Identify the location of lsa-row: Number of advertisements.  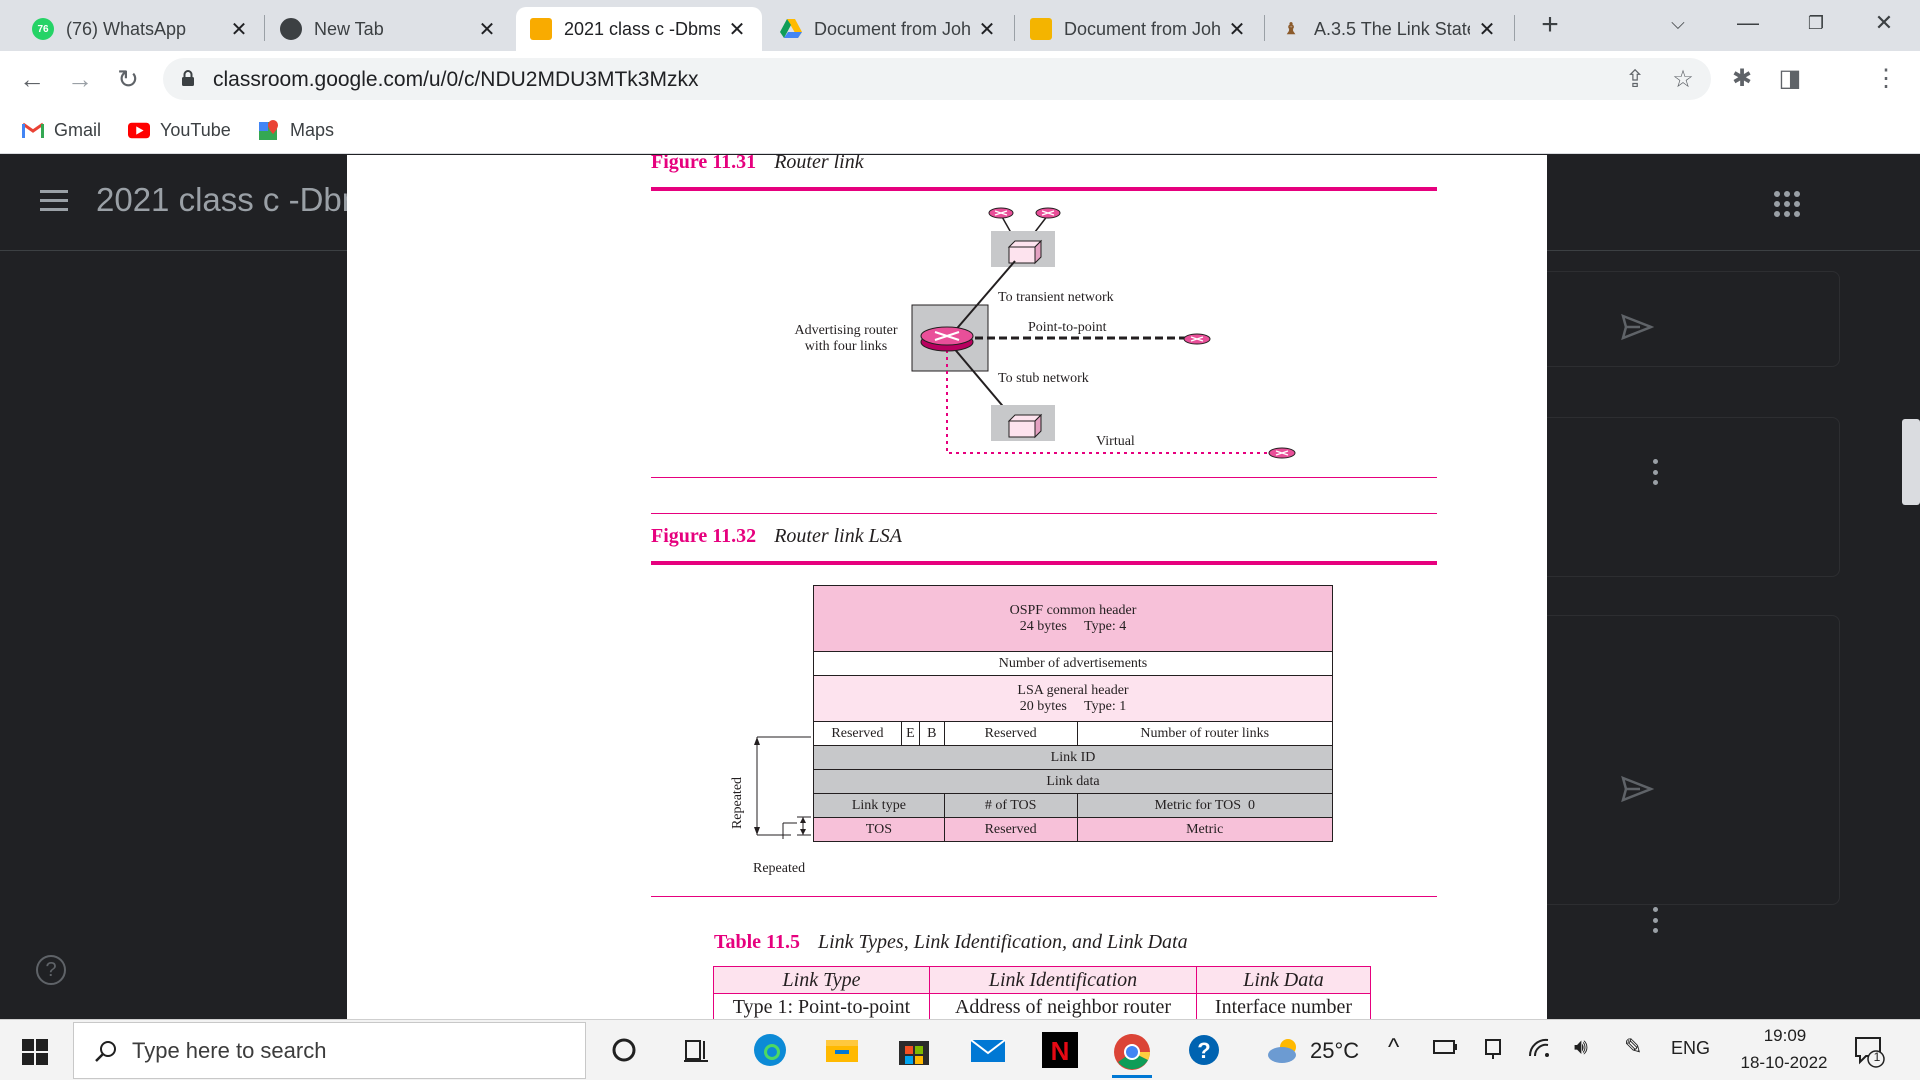
(1073, 663).